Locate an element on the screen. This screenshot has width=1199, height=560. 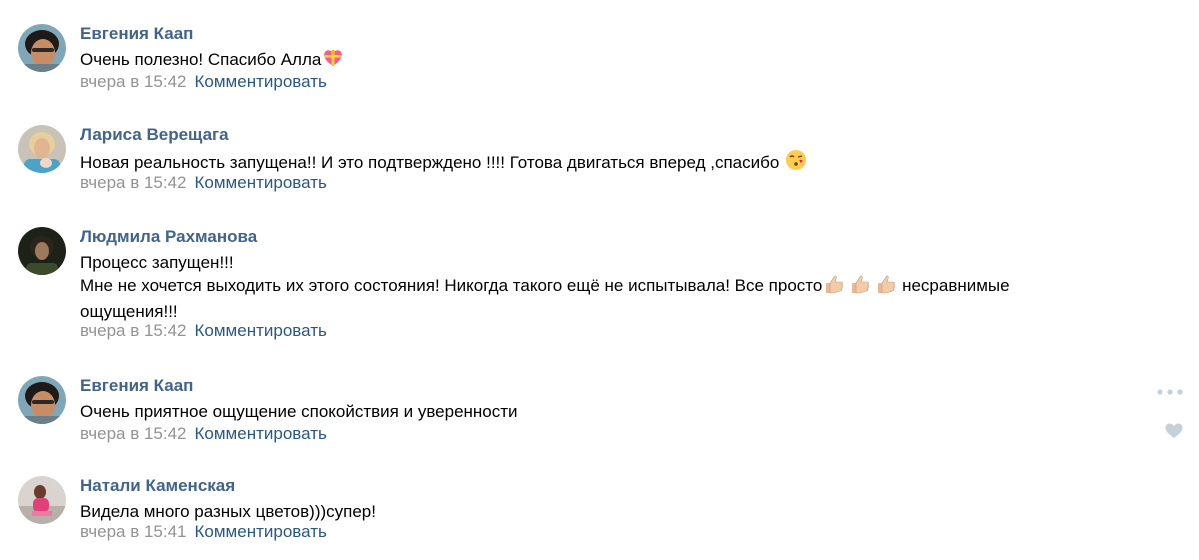
comment-text: Очень полезно! Спасибо Алла is located at coordinates (620, 61).